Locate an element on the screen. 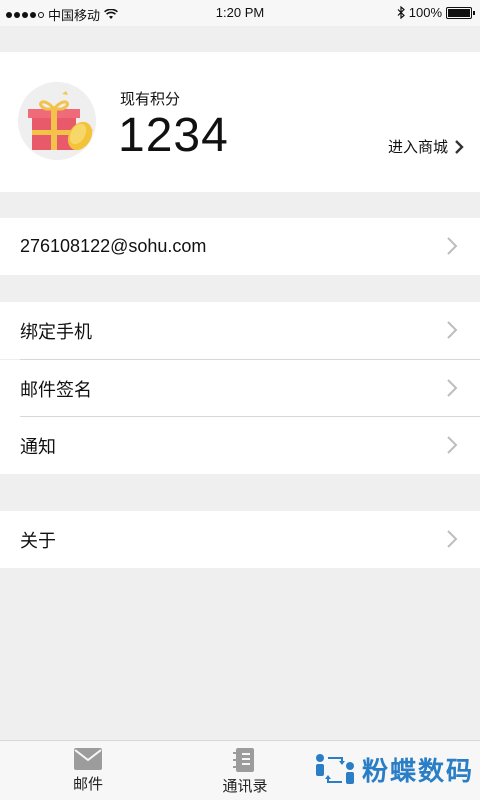  brand-watermark: 粉蝶数码 is located at coordinates (394, 769).